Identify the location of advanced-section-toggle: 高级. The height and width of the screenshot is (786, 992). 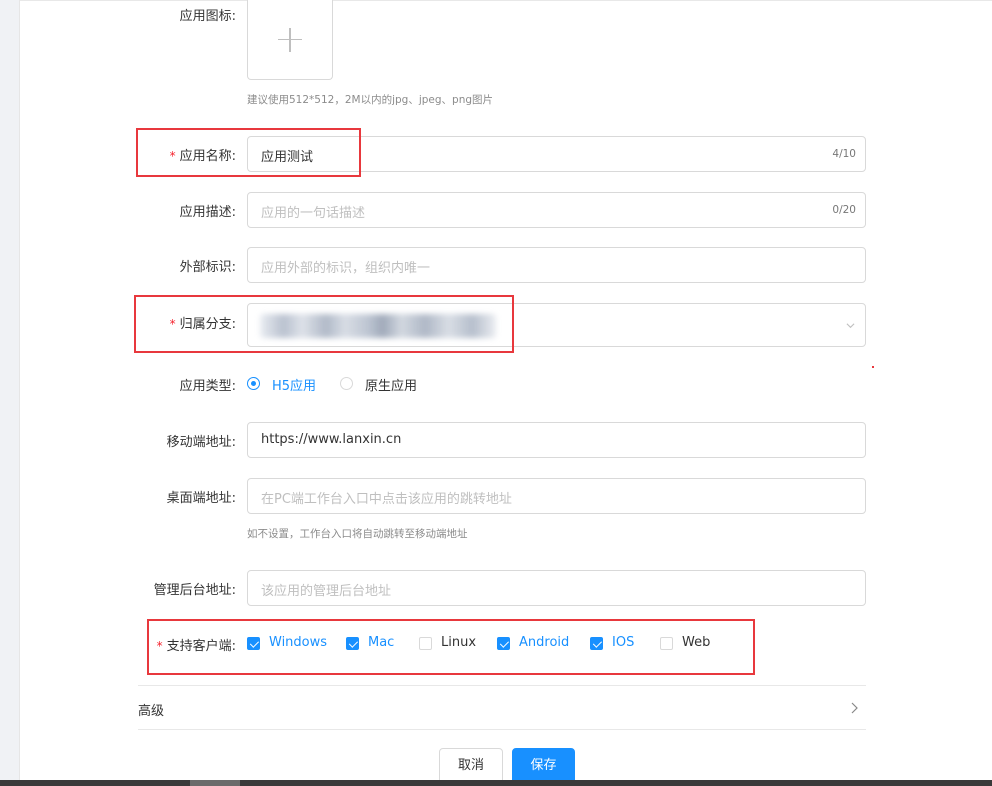
(502, 707).